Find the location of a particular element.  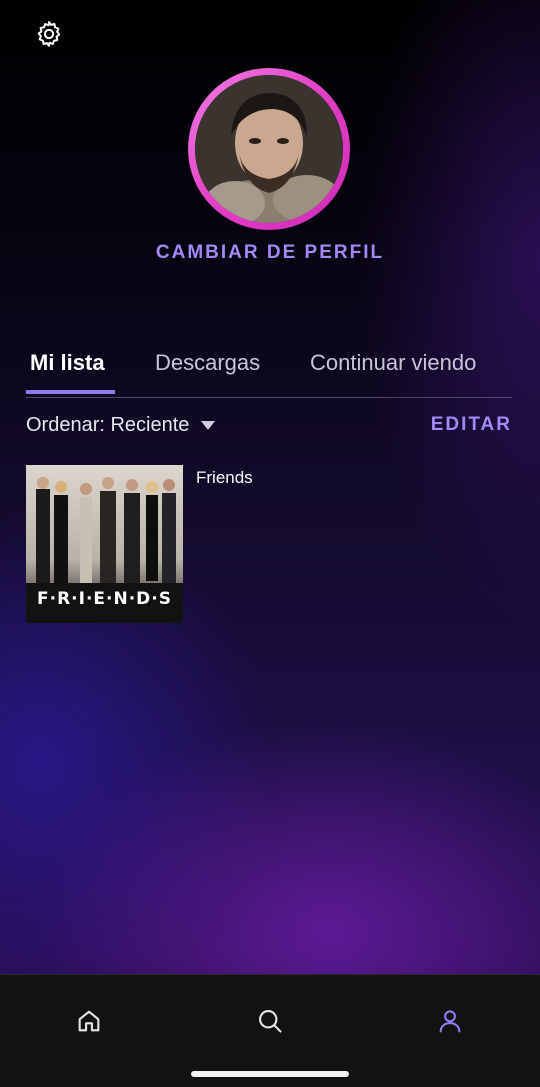

active-tab-indicator is located at coordinates (70, 392).